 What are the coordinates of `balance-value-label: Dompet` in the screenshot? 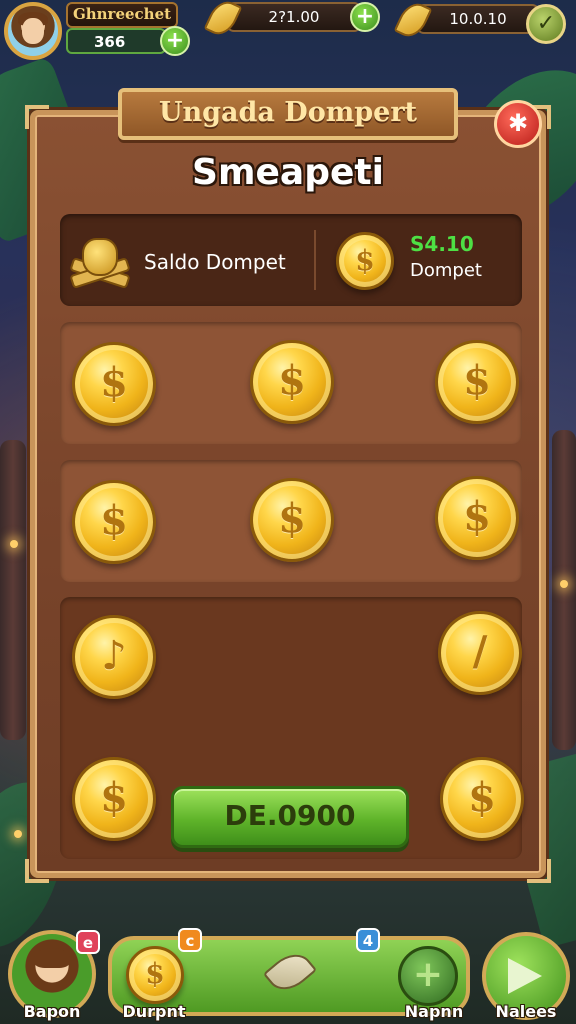 It's located at (446, 270).